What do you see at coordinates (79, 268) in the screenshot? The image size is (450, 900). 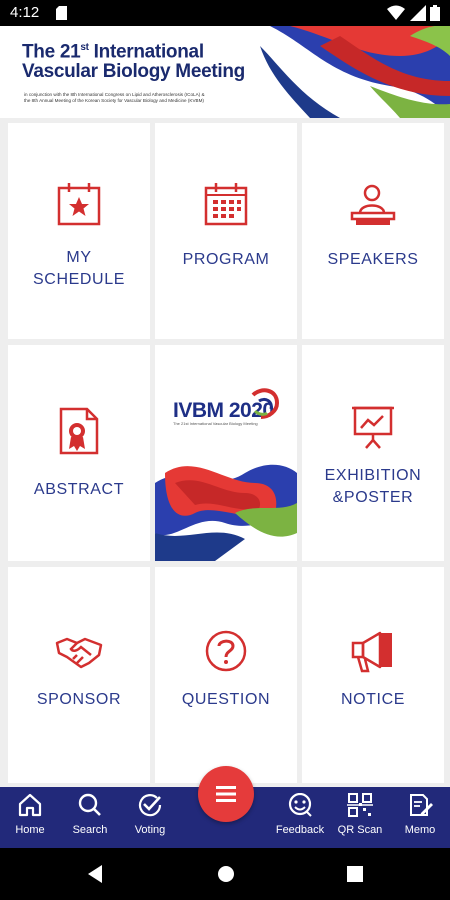 I see `tile-my-schedule-label: MY SCHEDULE` at bounding box center [79, 268].